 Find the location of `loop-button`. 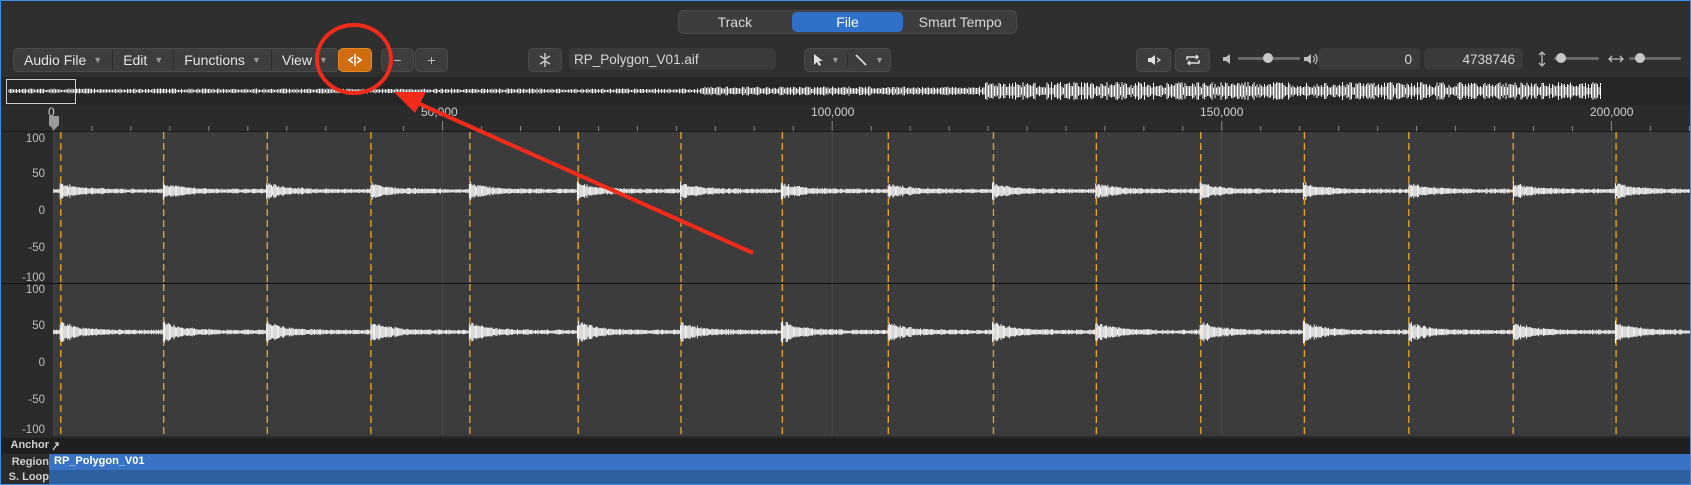

loop-button is located at coordinates (1192, 60).